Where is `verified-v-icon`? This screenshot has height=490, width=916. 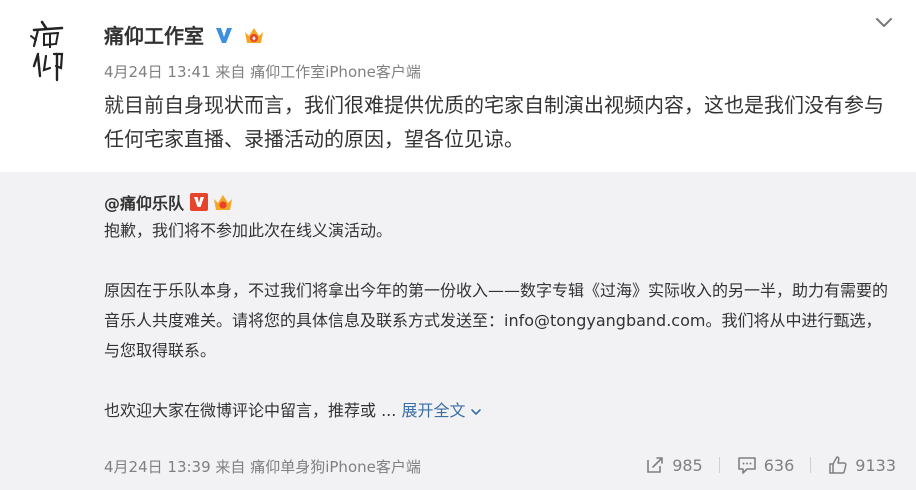
verified-v-icon is located at coordinates (224, 35).